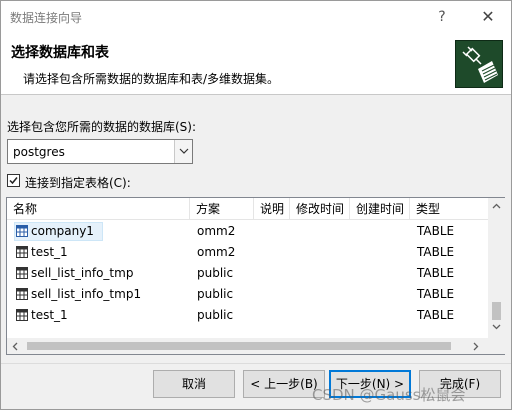 This screenshot has width=512, height=410. I want to click on connect-table-label: 连接到指定表格(C):, so click(78, 183).